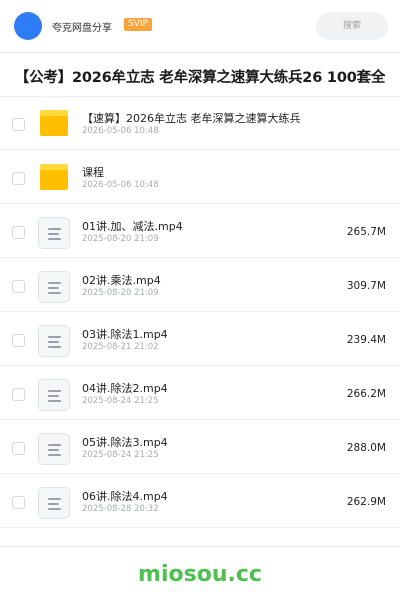 The height and width of the screenshot is (600, 400). What do you see at coordinates (125, 442) in the screenshot?
I see `file-name: 05讲.除法3.mp4` at bounding box center [125, 442].